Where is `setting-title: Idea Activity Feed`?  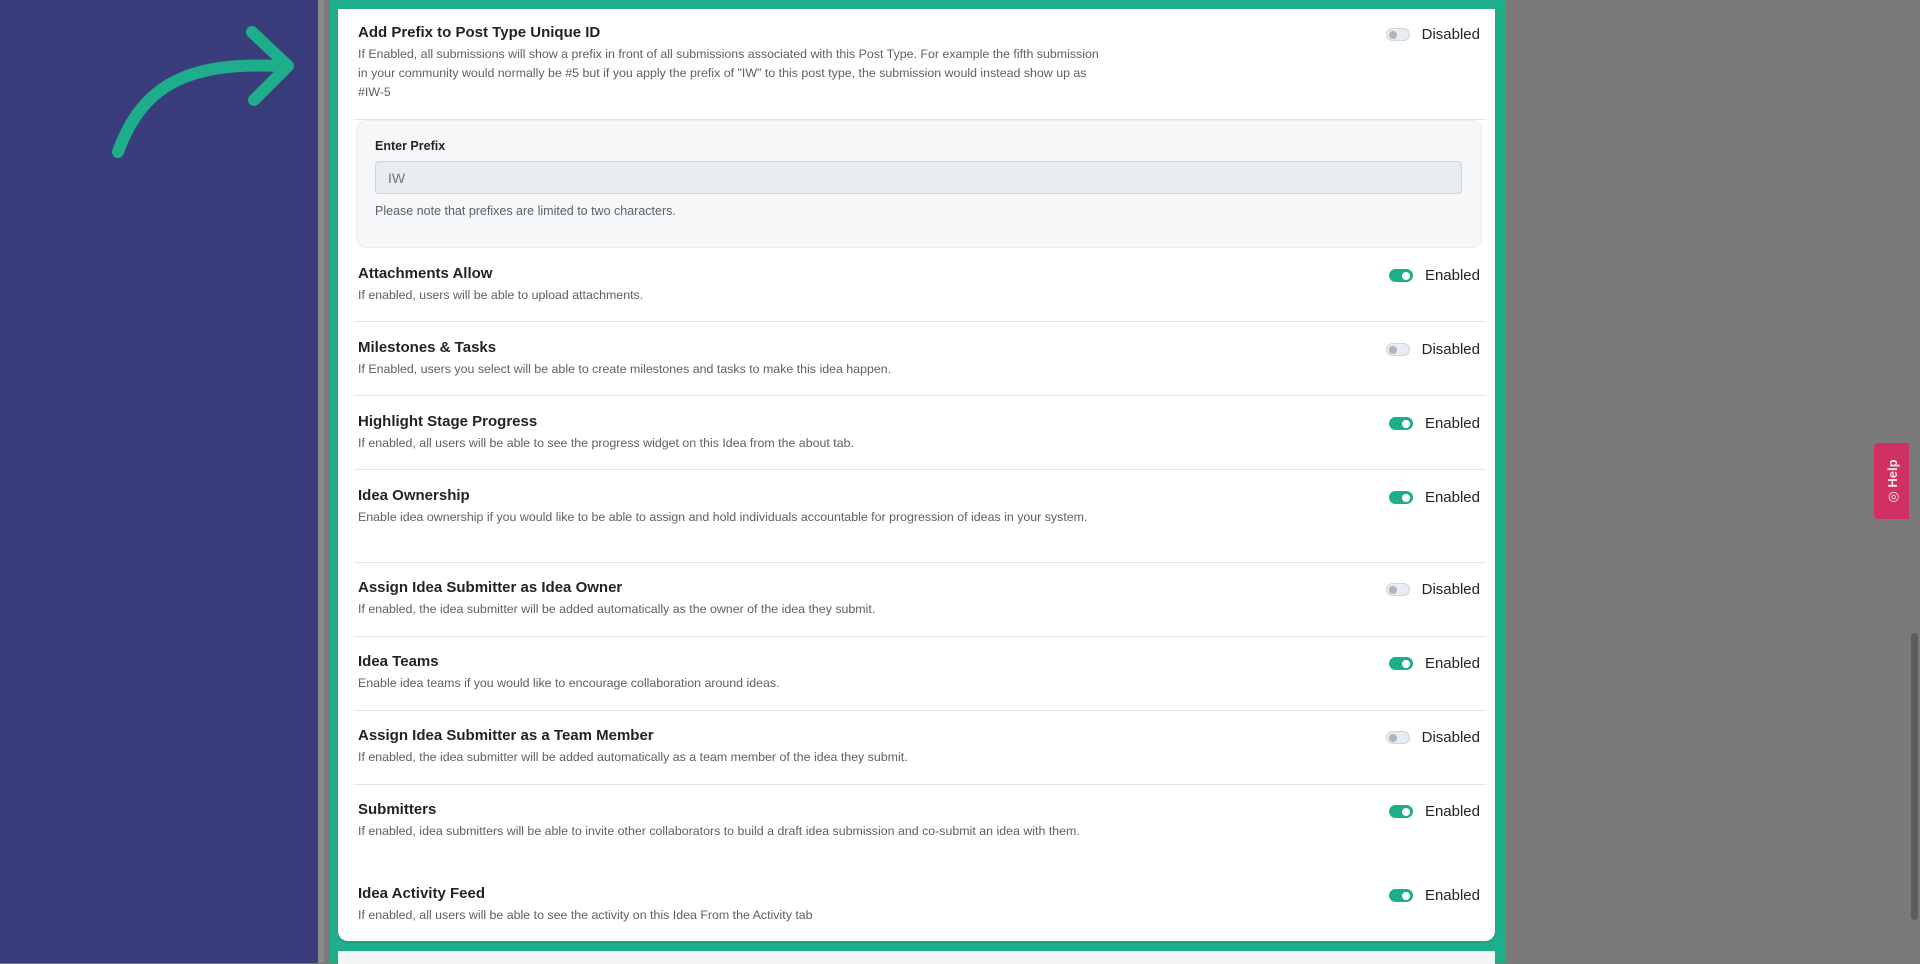 setting-title: Idea Activity Feed is located at coordinates (421, 893).